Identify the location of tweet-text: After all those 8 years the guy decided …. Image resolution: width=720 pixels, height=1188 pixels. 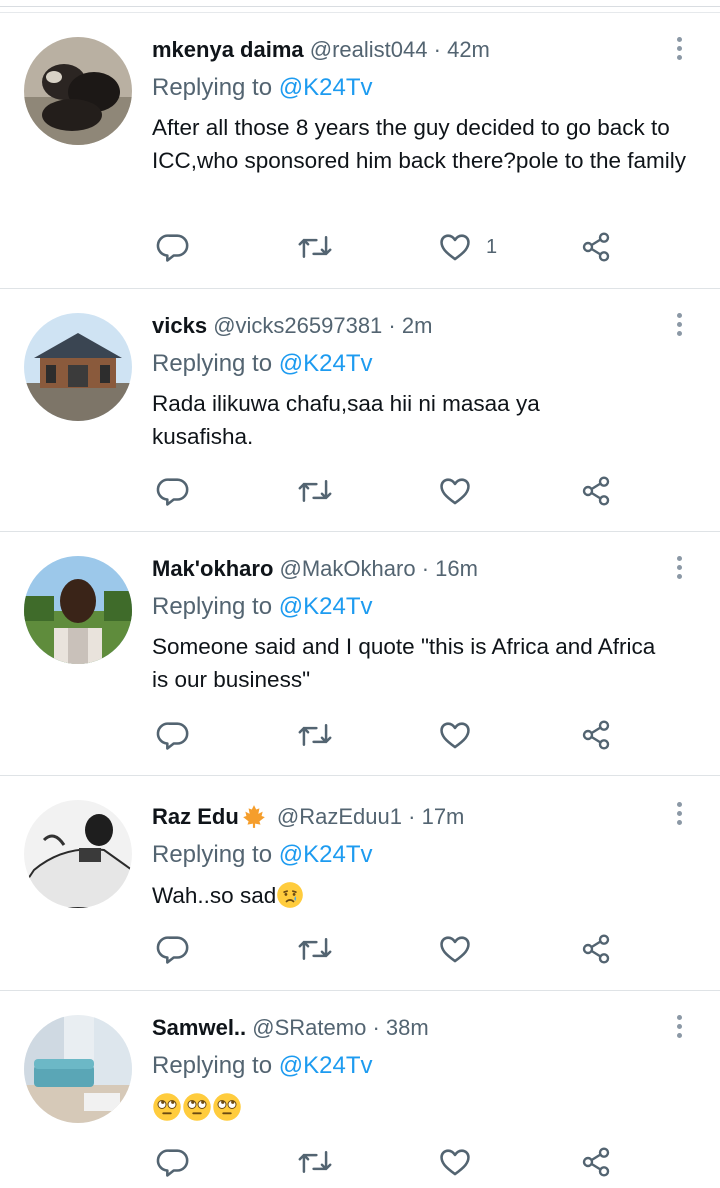
(419, 144).